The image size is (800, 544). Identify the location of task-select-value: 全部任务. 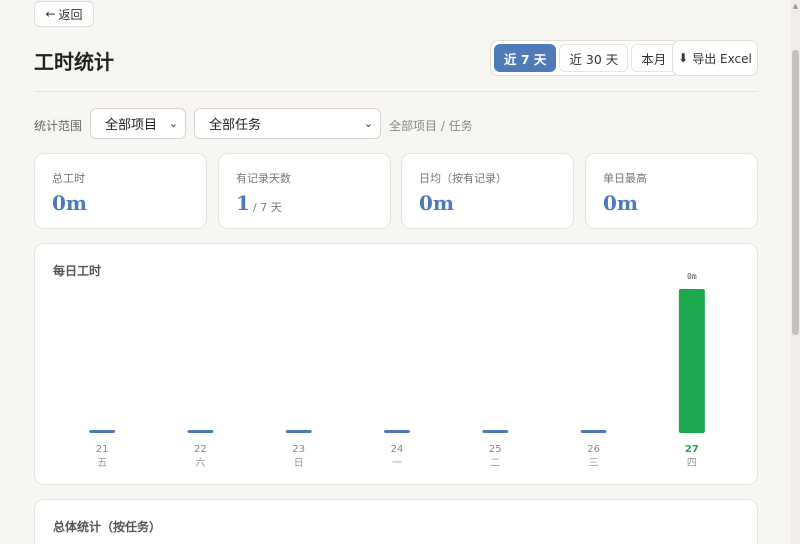
(235, 125).